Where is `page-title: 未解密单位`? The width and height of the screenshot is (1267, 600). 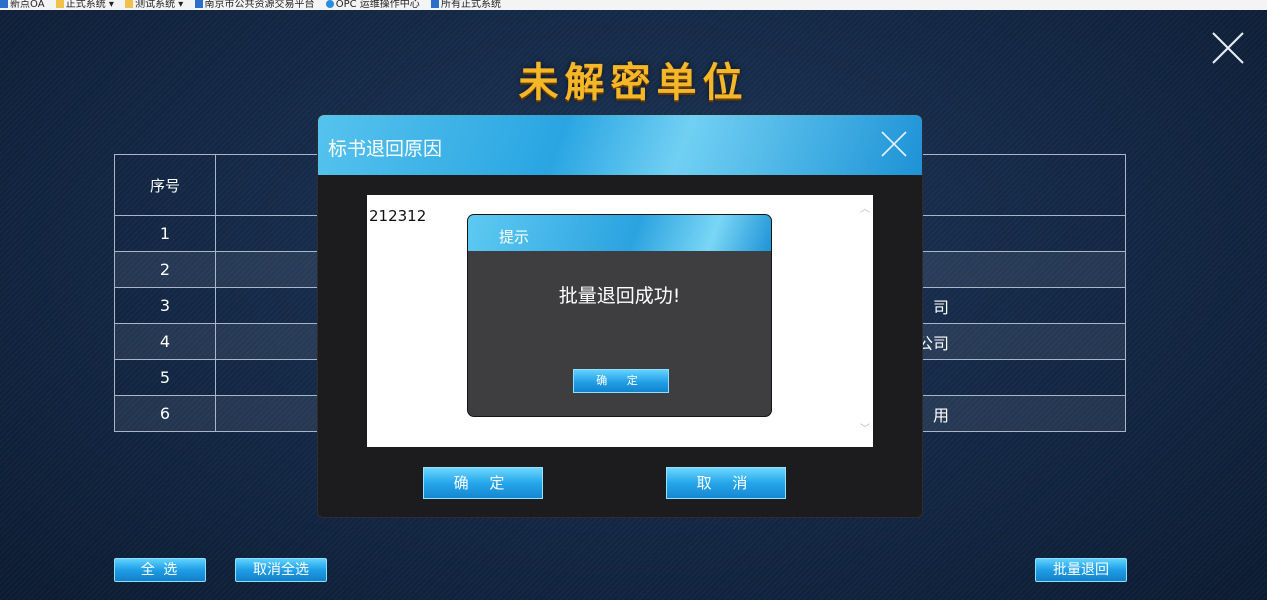 page-title: 未解密单位 is located at coordinates (633, 82).